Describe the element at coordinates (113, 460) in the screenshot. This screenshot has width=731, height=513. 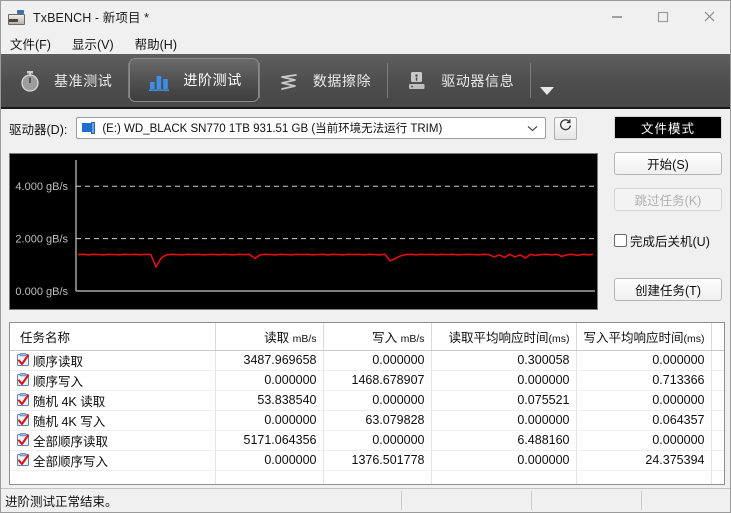
I see `cell-task-name: 全部顺序写入` at that location.